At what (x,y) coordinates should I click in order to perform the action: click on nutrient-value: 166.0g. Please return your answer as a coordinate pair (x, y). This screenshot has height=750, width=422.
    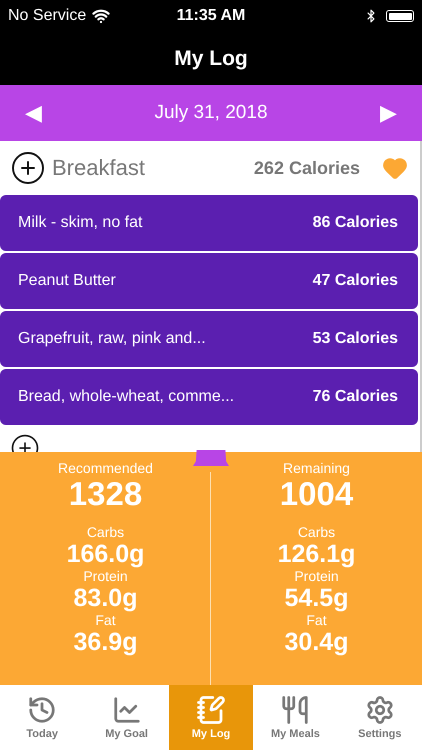
    Looking at the image, I should click on (105, 554).